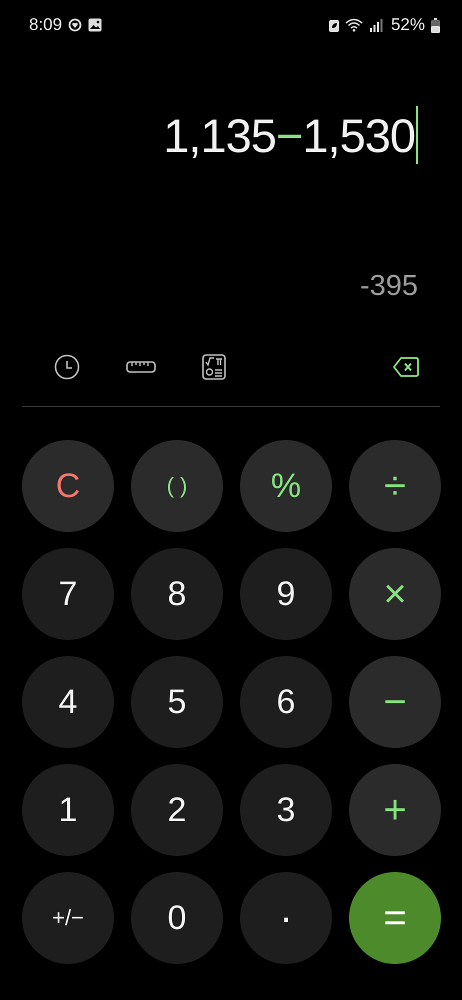 The width and height of the screenshot is (462, 1000). I want to click on function-button: ( ), so click(177, 486).